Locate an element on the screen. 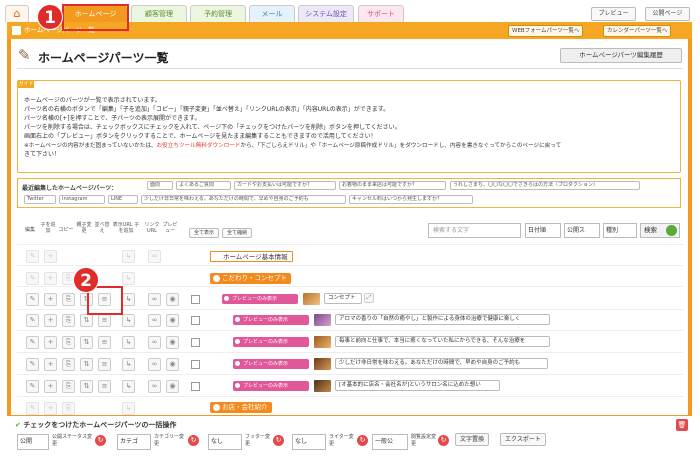  edit-history-button: ホームページパーツ編集履歴 is located at coordinates (621, 55).